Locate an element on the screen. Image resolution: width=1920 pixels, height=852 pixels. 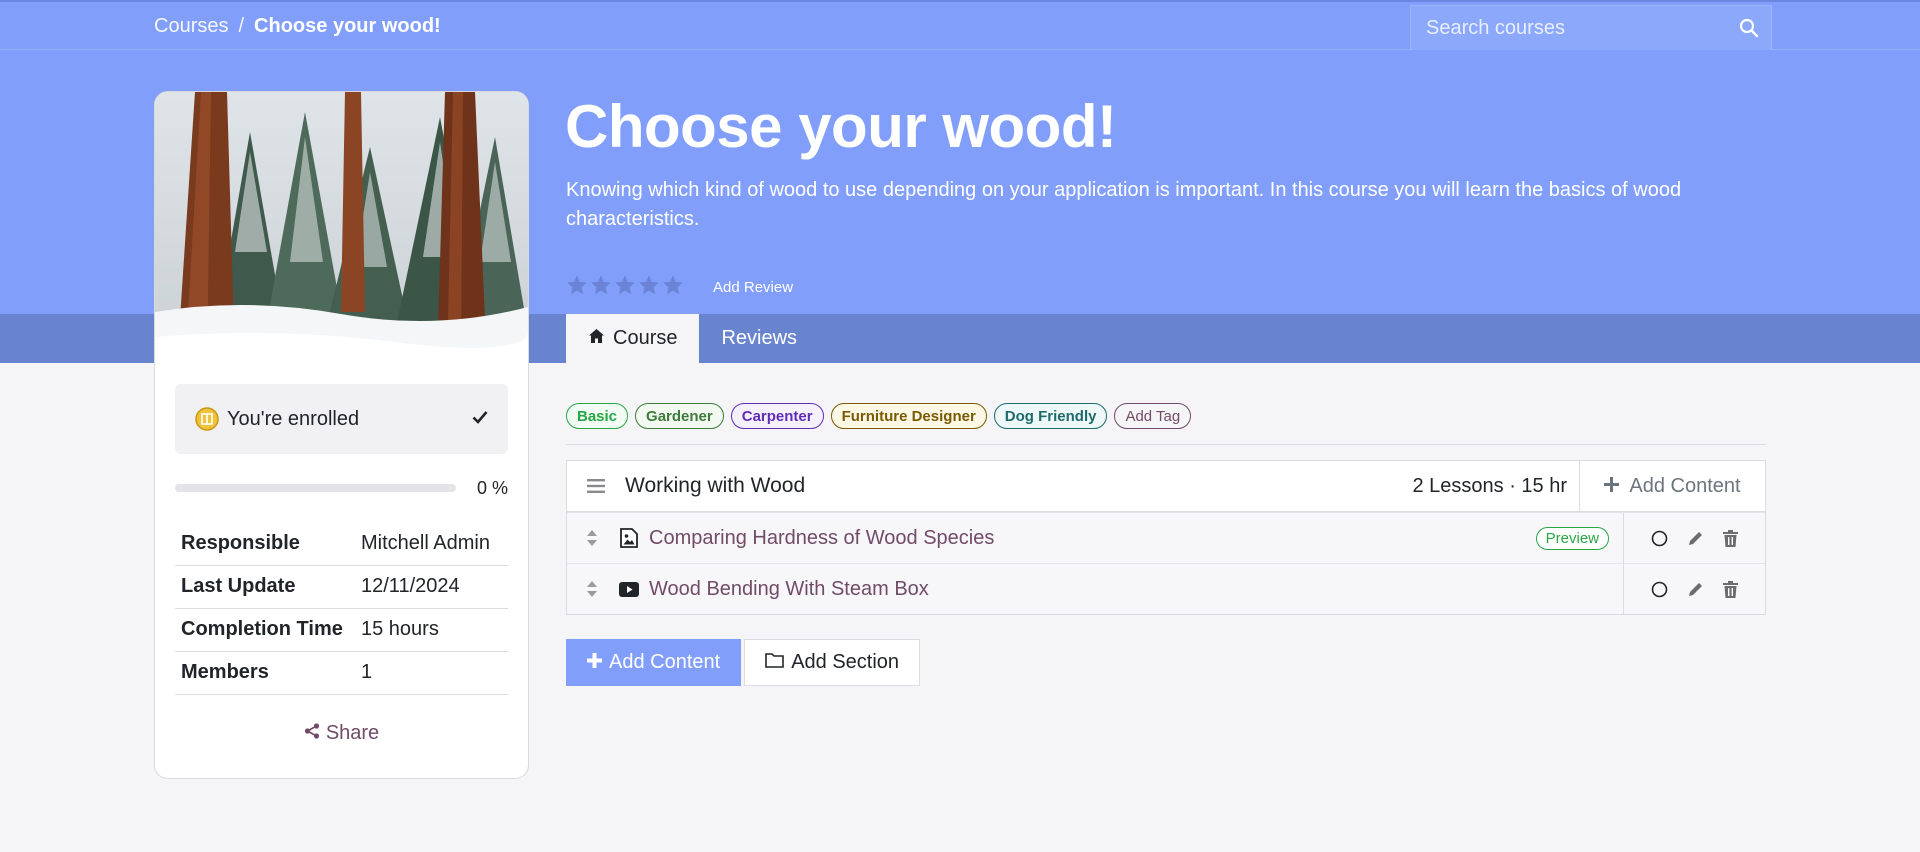
info-row-last-update: Last Update 12/11/2024 is located at coordinates (341, 586).